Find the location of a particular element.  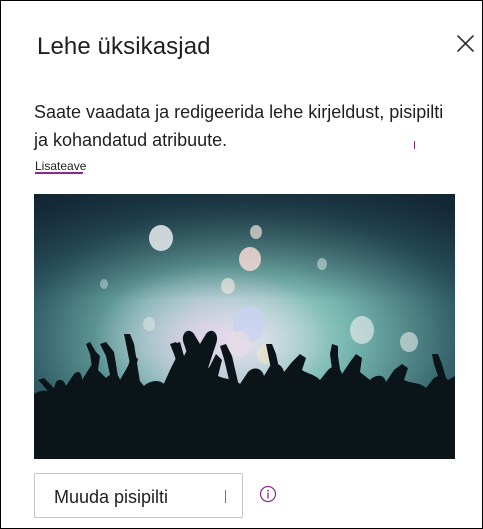

close-icon is located at coordinates (465, 43).